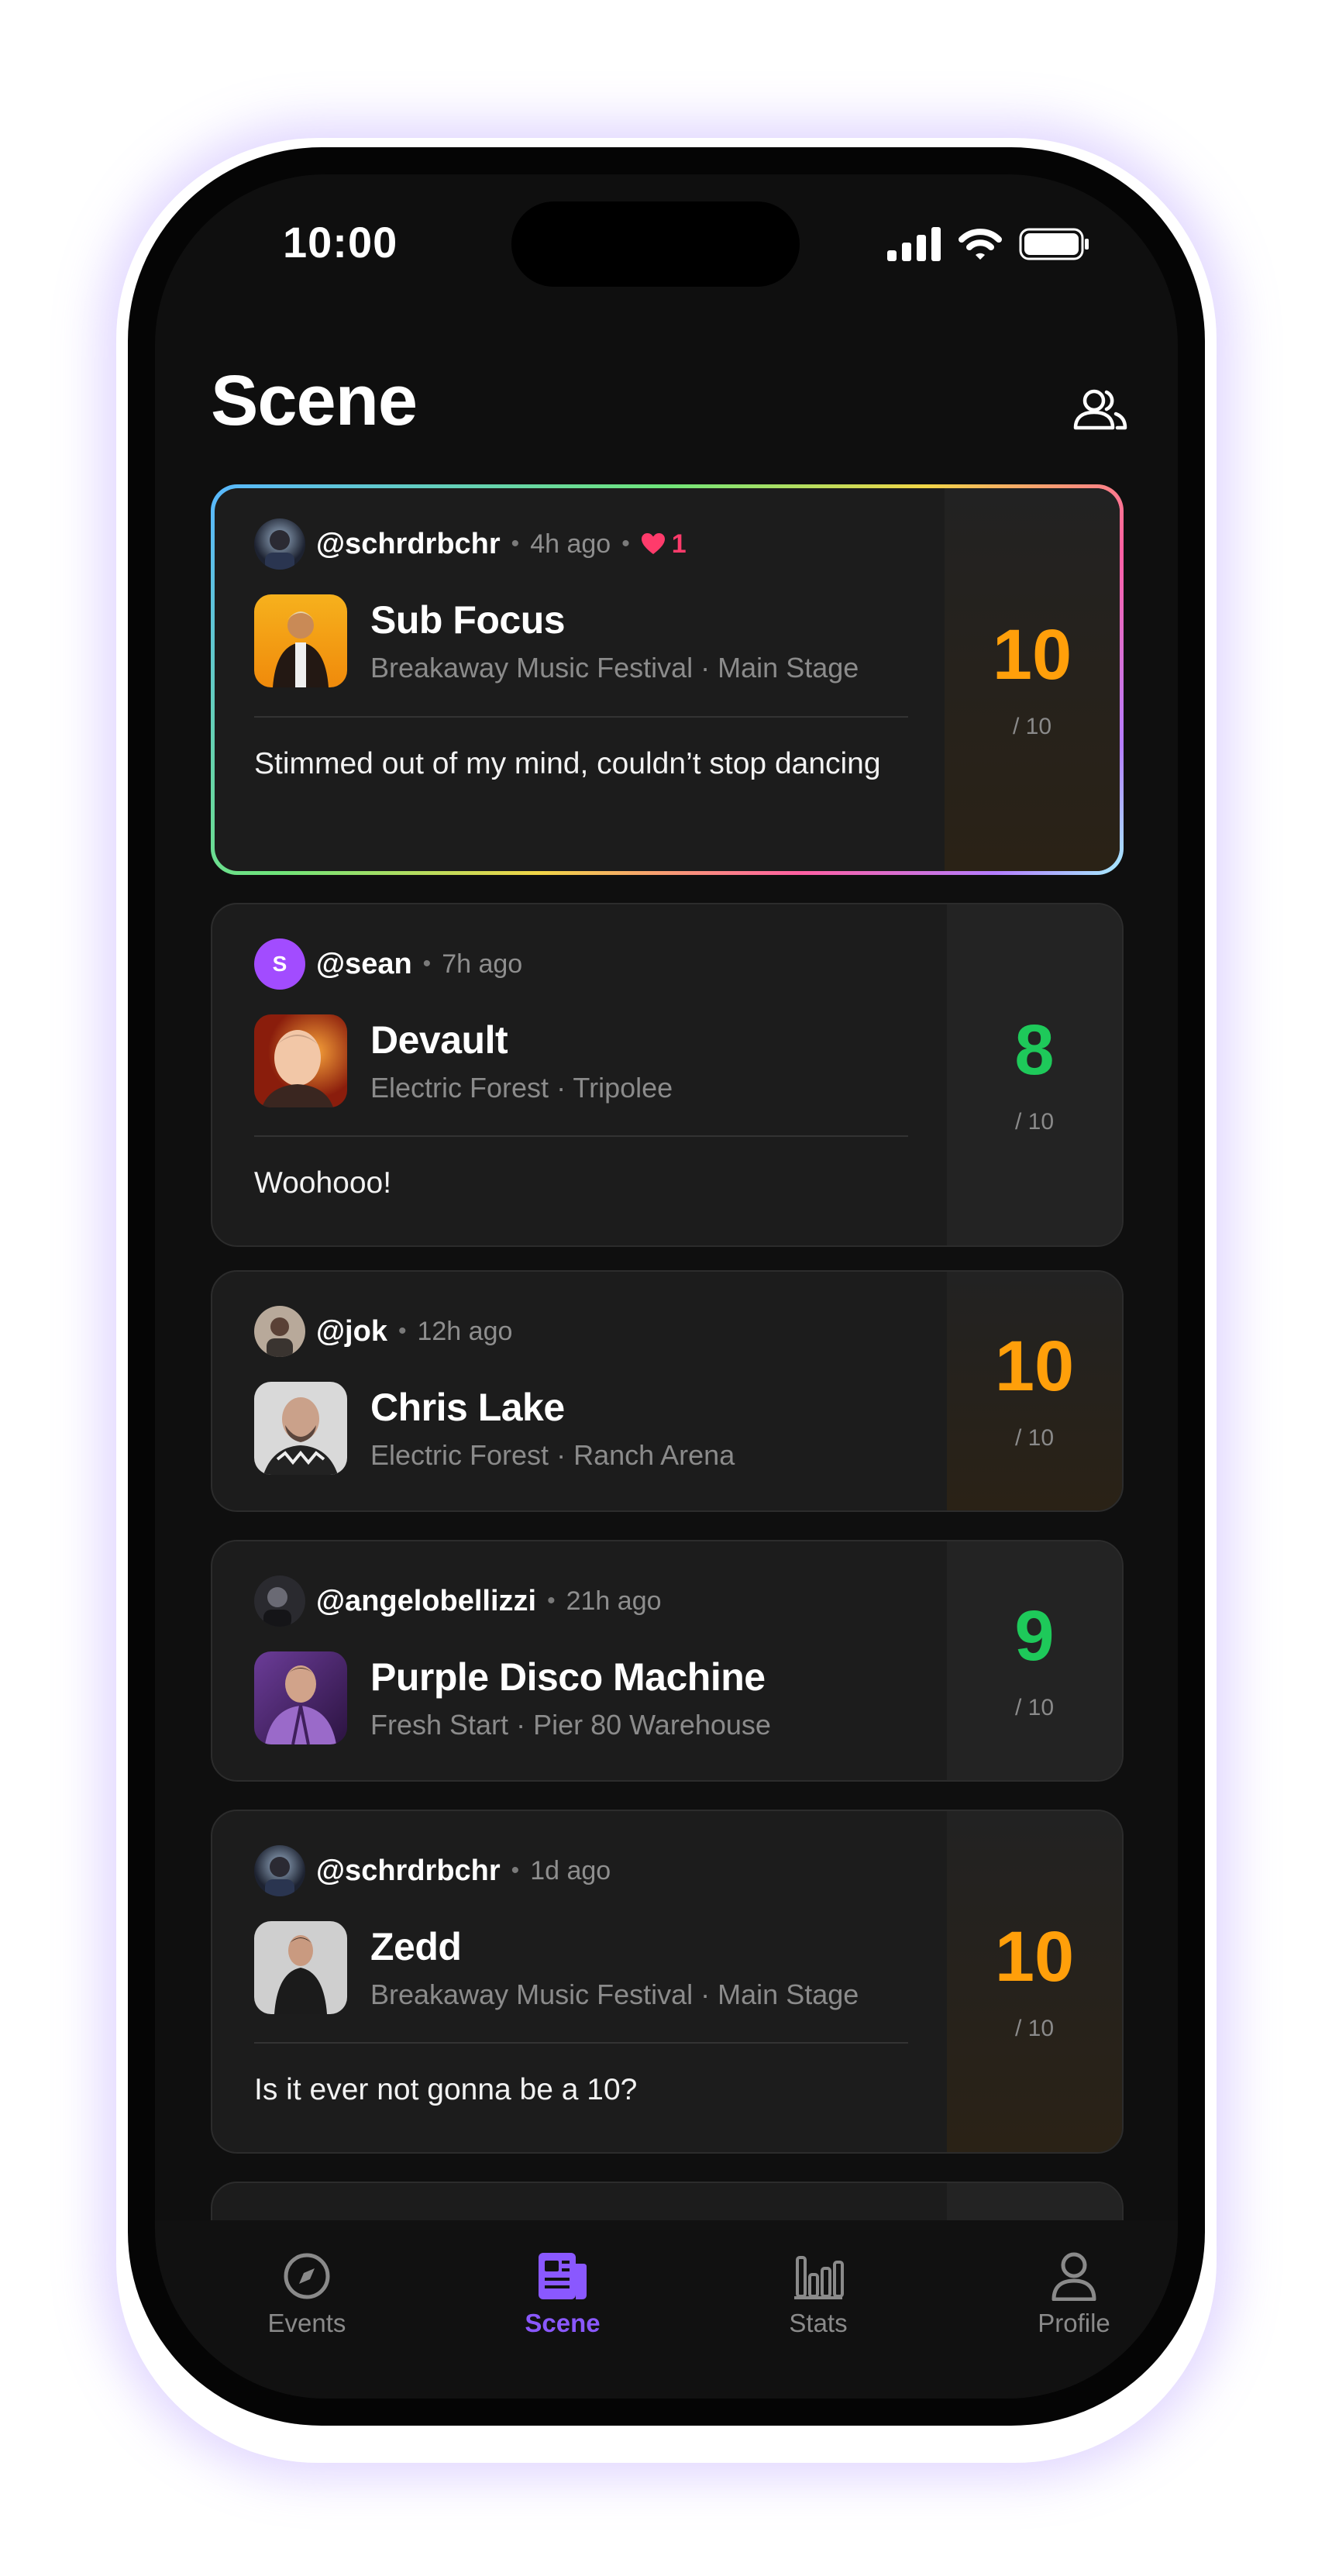 The height and width of the screenshot is (2576, 1332). I want to click on review-meta: @schrdrbchr • 1d ago, so click(432, 1870).